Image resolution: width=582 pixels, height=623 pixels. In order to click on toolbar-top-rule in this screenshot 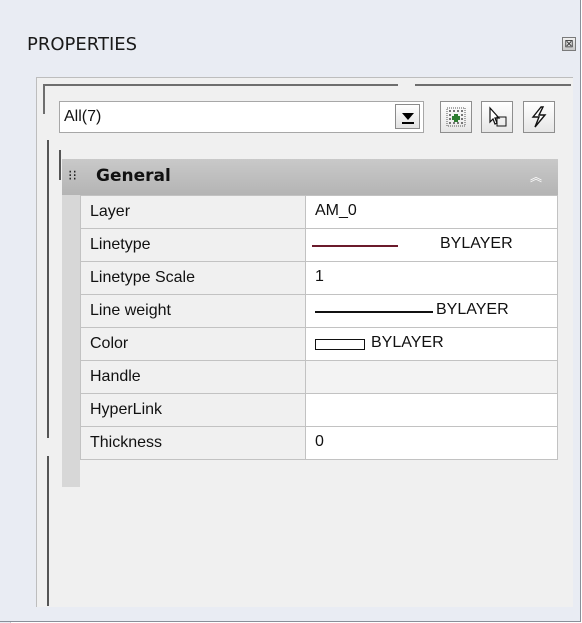, I will do `click(493, 85)`.